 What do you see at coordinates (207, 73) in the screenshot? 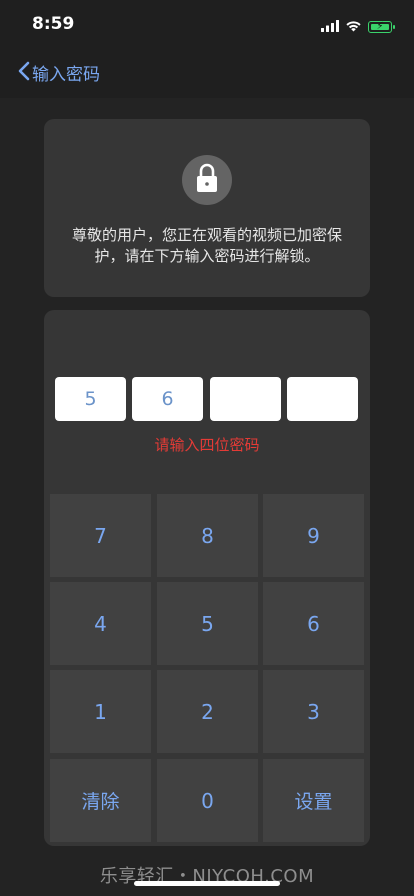
I see `nav-bar: 输入密码` at bounding box center [207, 73].